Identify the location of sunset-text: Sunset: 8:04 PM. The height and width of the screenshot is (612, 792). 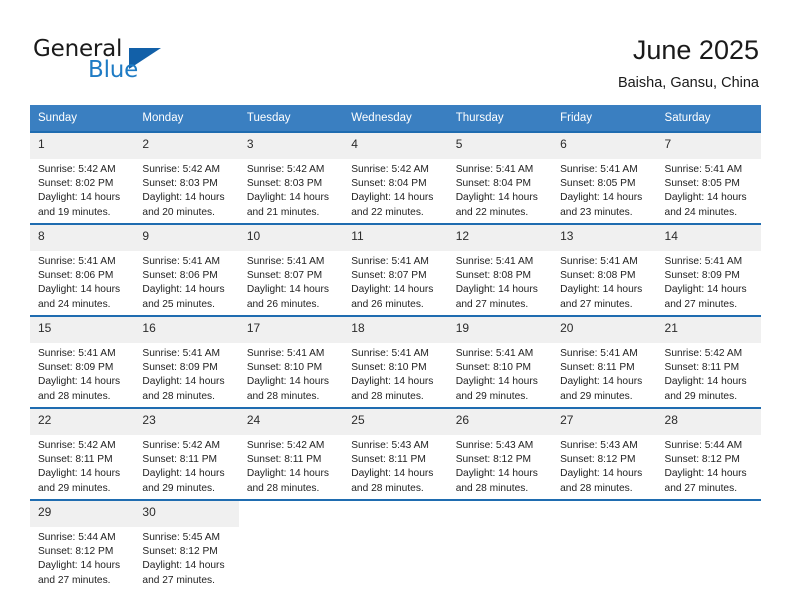
(493, 184).